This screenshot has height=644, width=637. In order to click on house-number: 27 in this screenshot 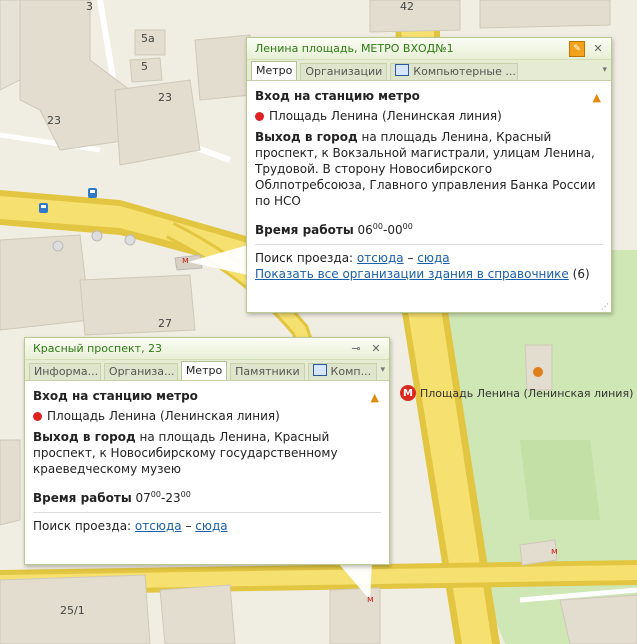, I will do `click(165, 323)`.